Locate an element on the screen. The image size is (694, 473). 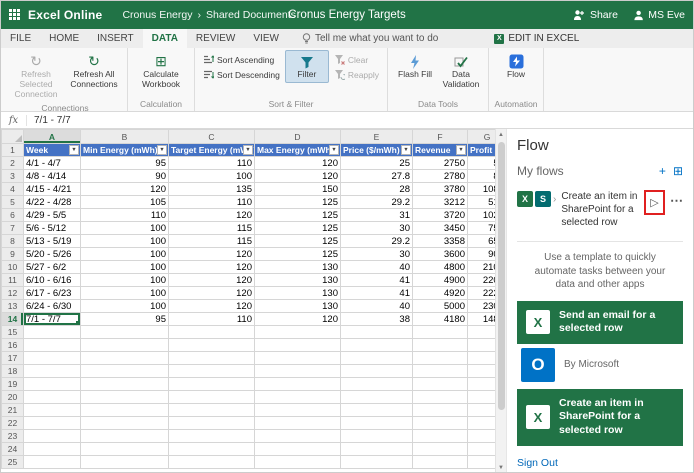
cell-D2: 120 is located at coordinates (297, 163).